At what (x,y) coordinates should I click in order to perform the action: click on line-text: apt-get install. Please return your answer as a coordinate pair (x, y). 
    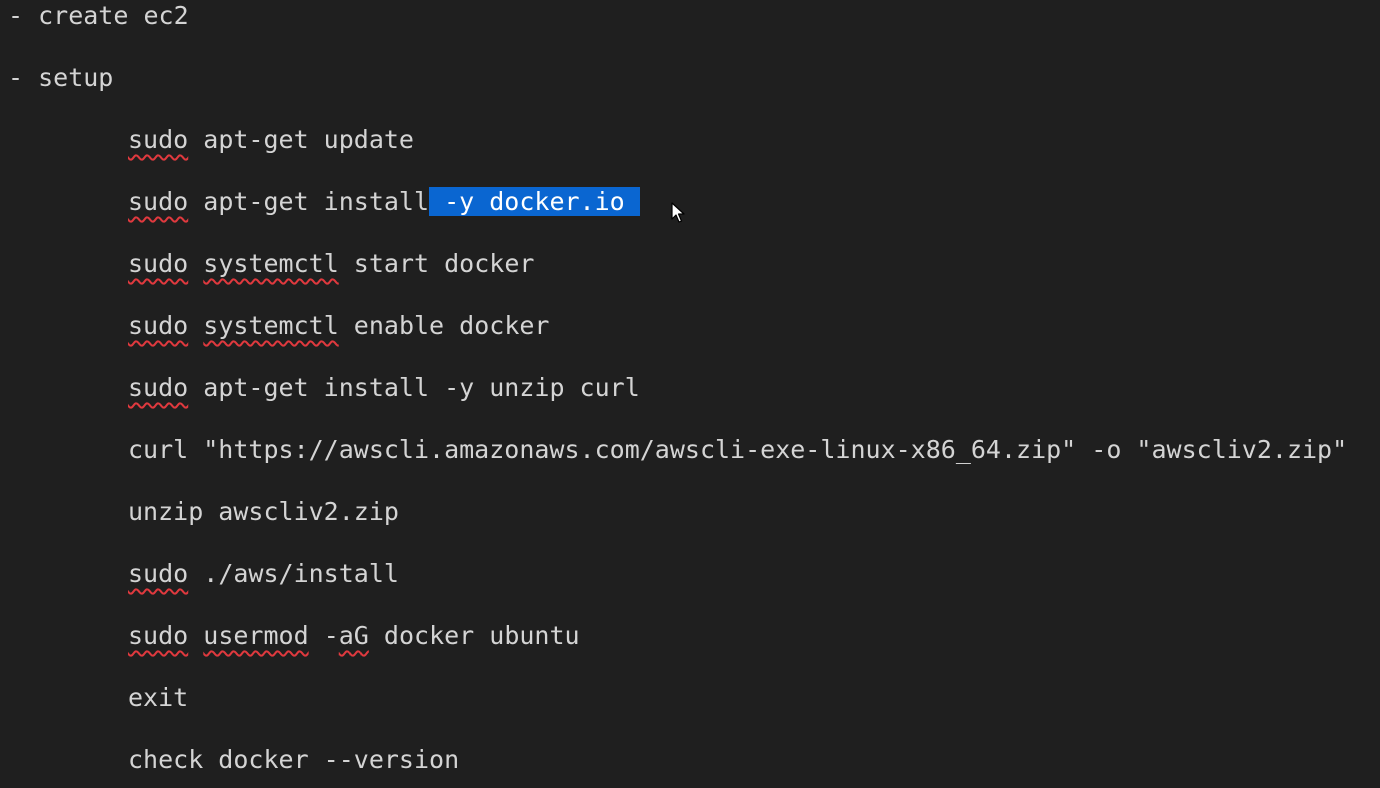
    Looking at the image, I should click on (309, 201).